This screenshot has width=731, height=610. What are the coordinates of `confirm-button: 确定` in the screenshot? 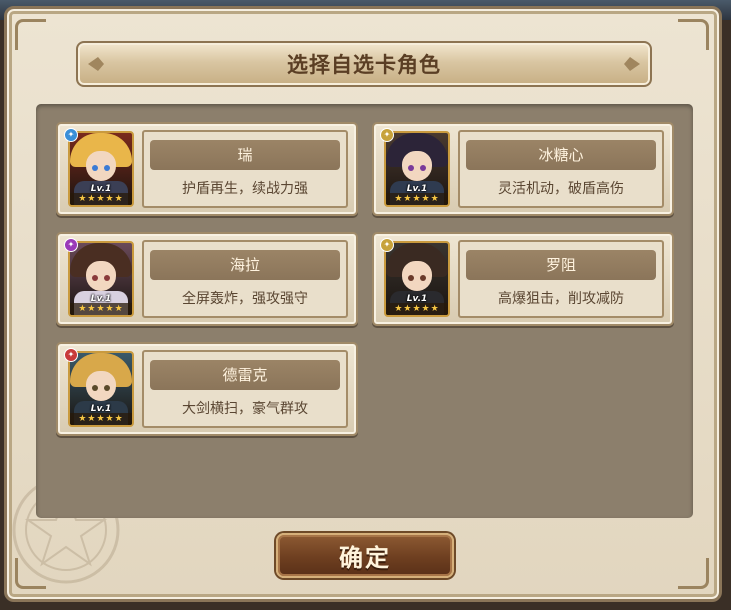 It's located at (365, 555).